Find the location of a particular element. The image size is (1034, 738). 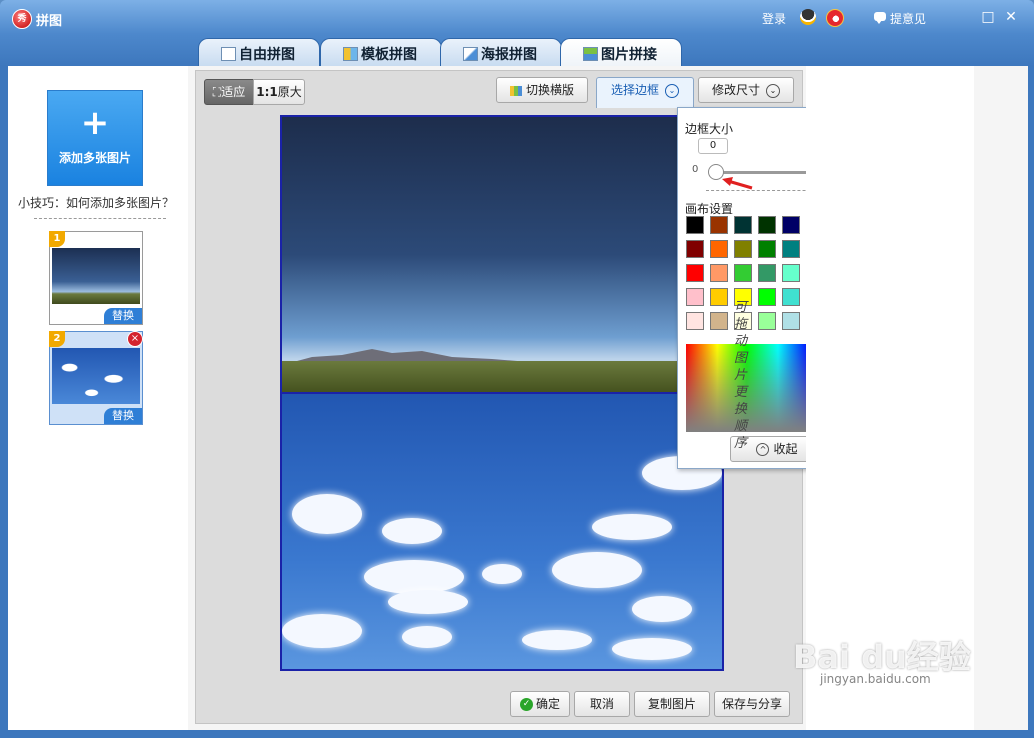

tab-poster-collage: 海报拼图 is located at coordinates (501, 52).